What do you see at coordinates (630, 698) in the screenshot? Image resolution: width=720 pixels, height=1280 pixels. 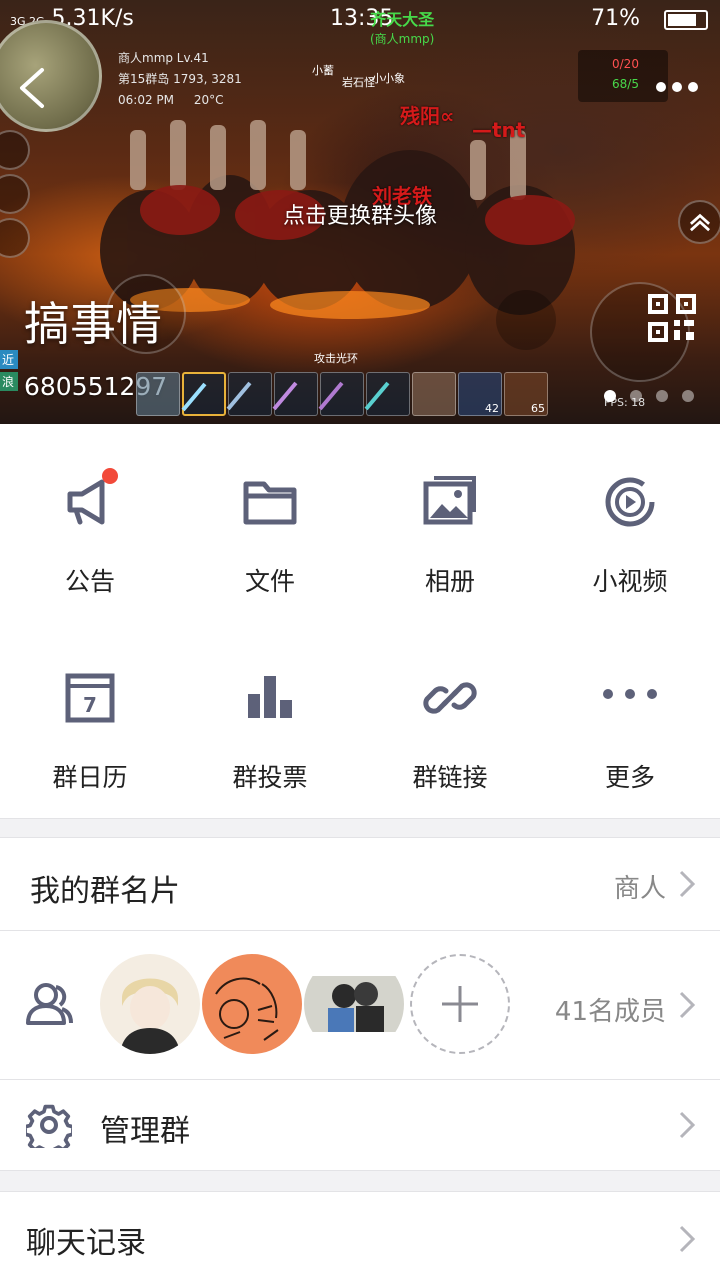 I see `more-dots-icon` at bounding box center [630, 698].